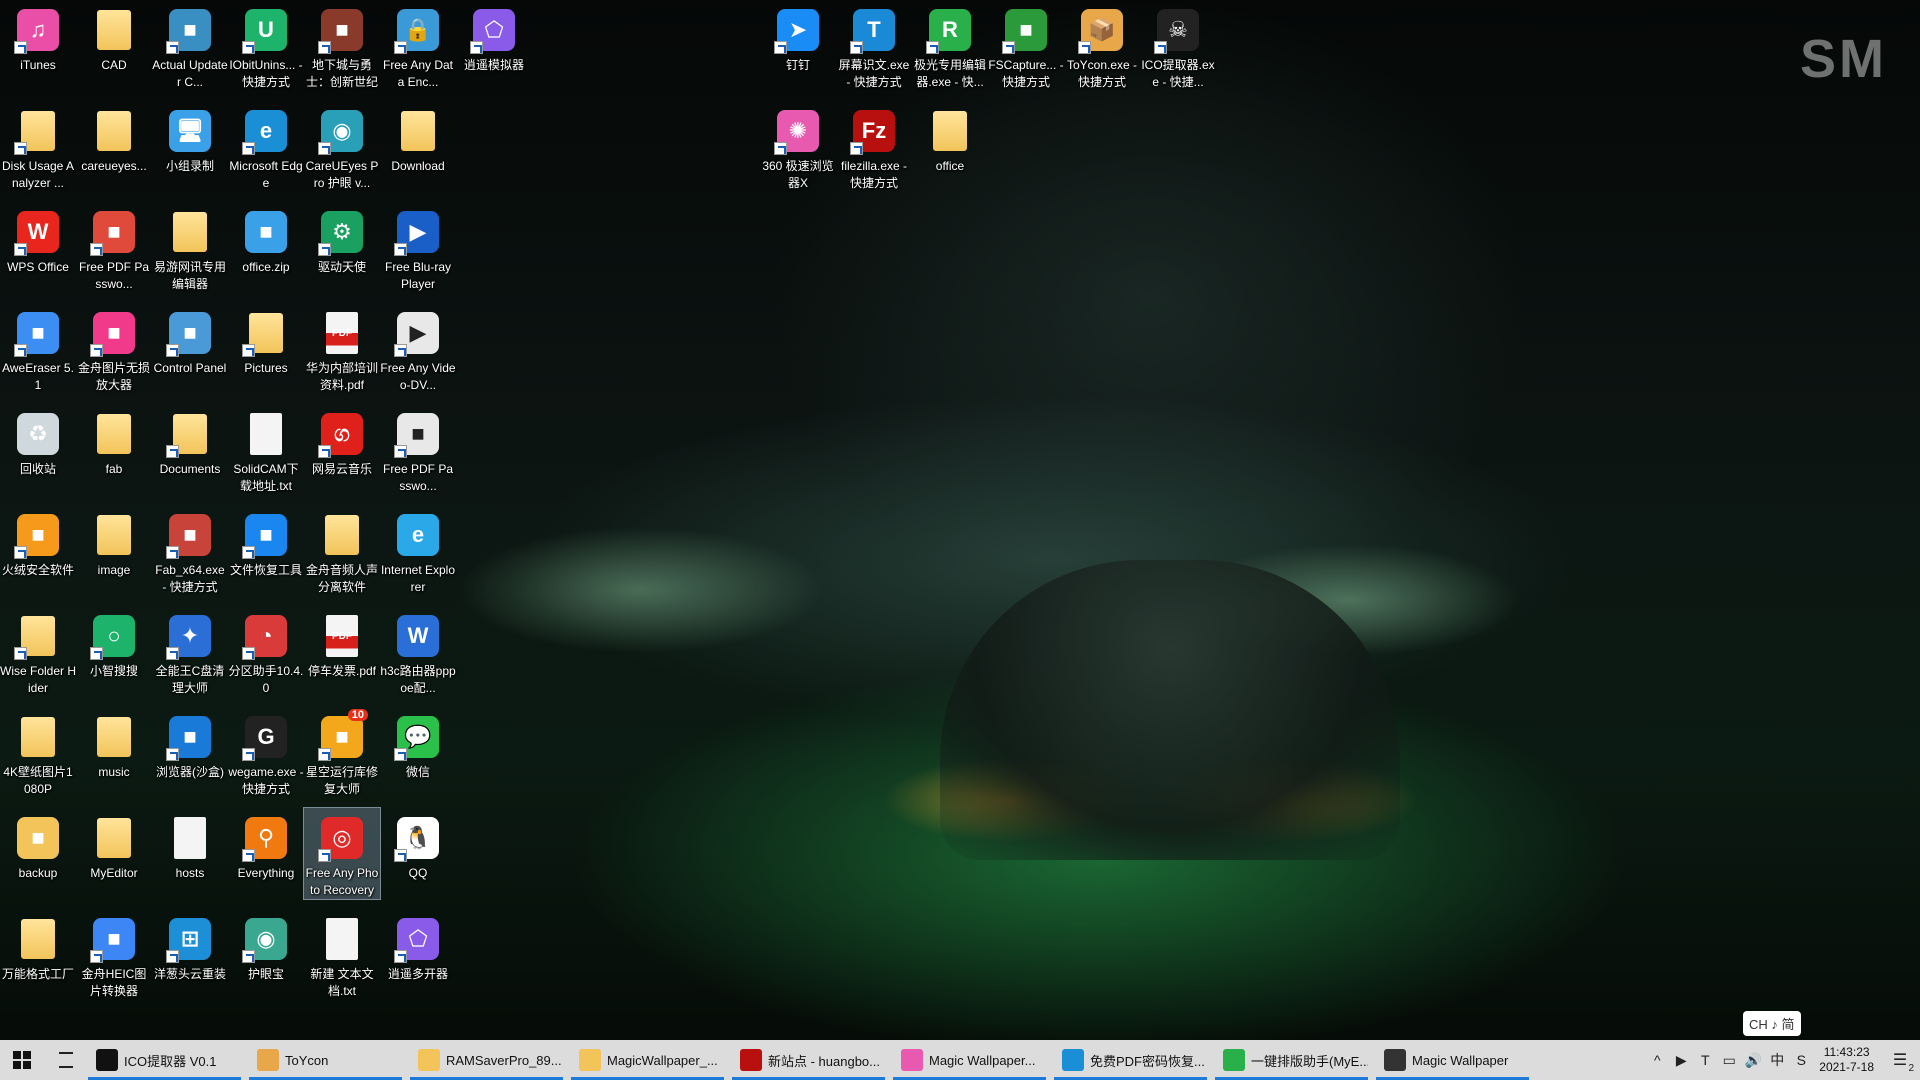 Image resolution: width=1920 pixels, height=1080 pixels. I want to click on desktop-icon: ■ 浏览器(沙盒), so click(190, 744).